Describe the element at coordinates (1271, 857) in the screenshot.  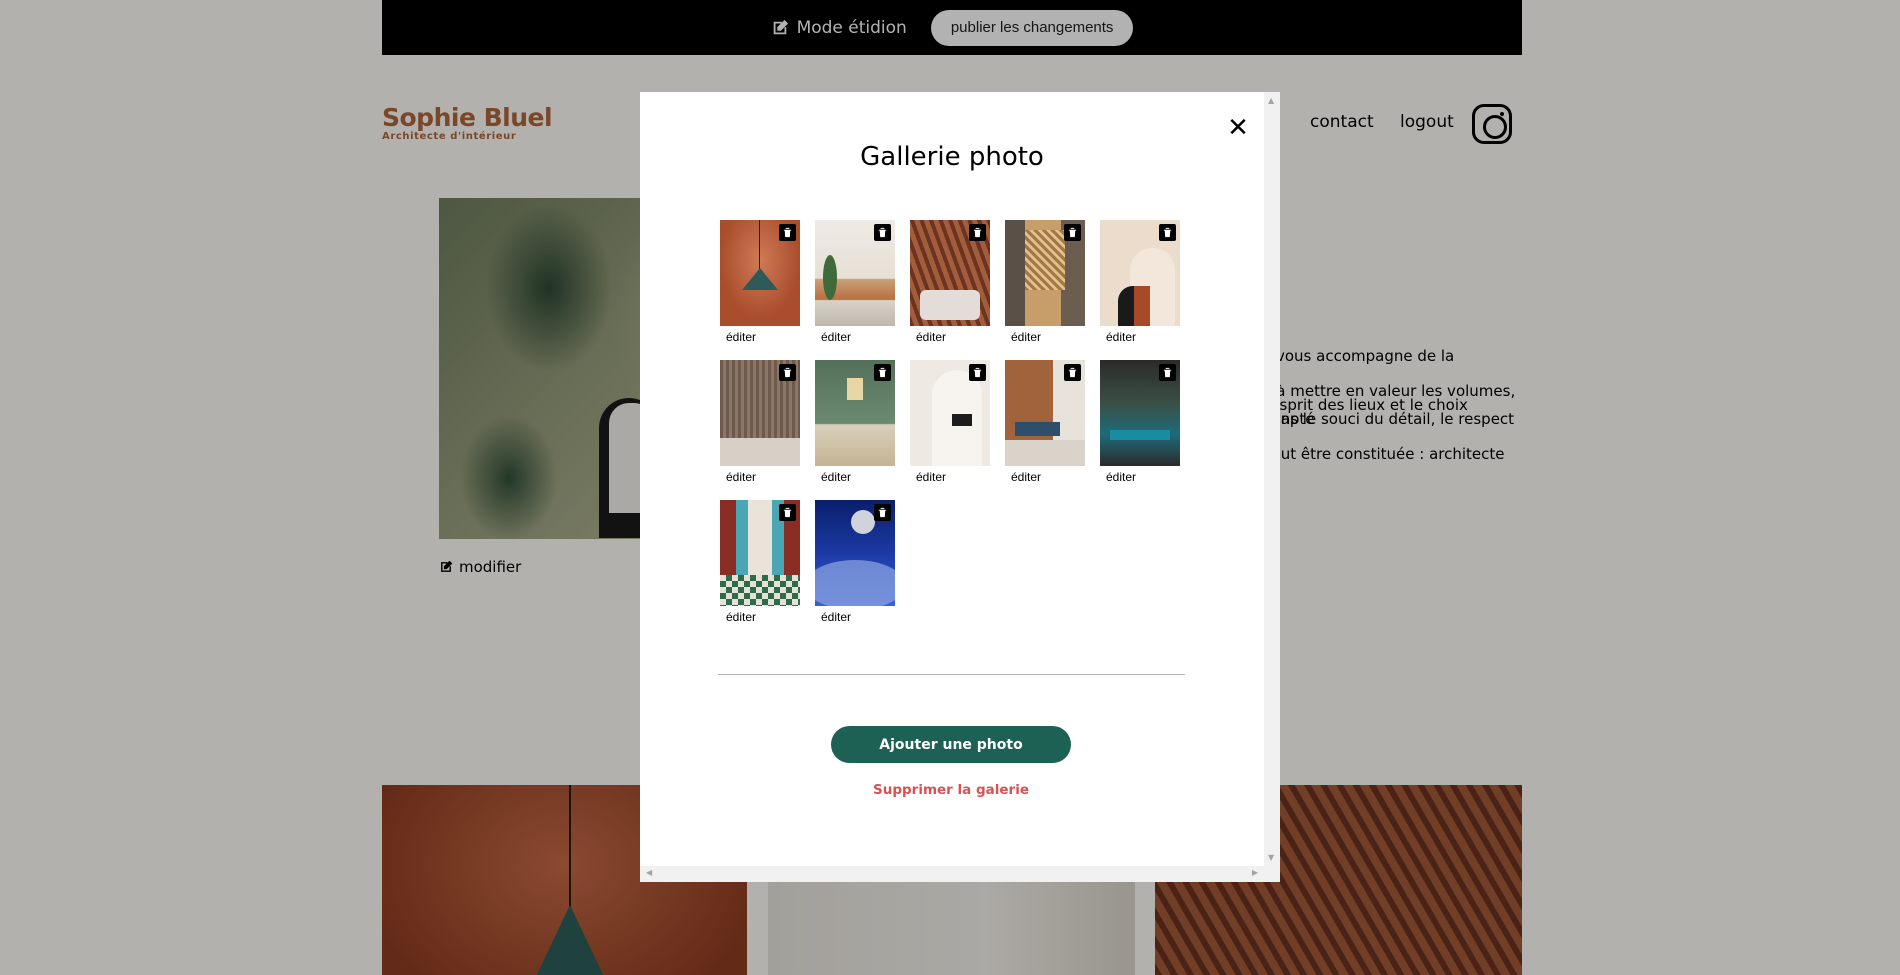
I see `scroll-down-icon: ▼` at that location.